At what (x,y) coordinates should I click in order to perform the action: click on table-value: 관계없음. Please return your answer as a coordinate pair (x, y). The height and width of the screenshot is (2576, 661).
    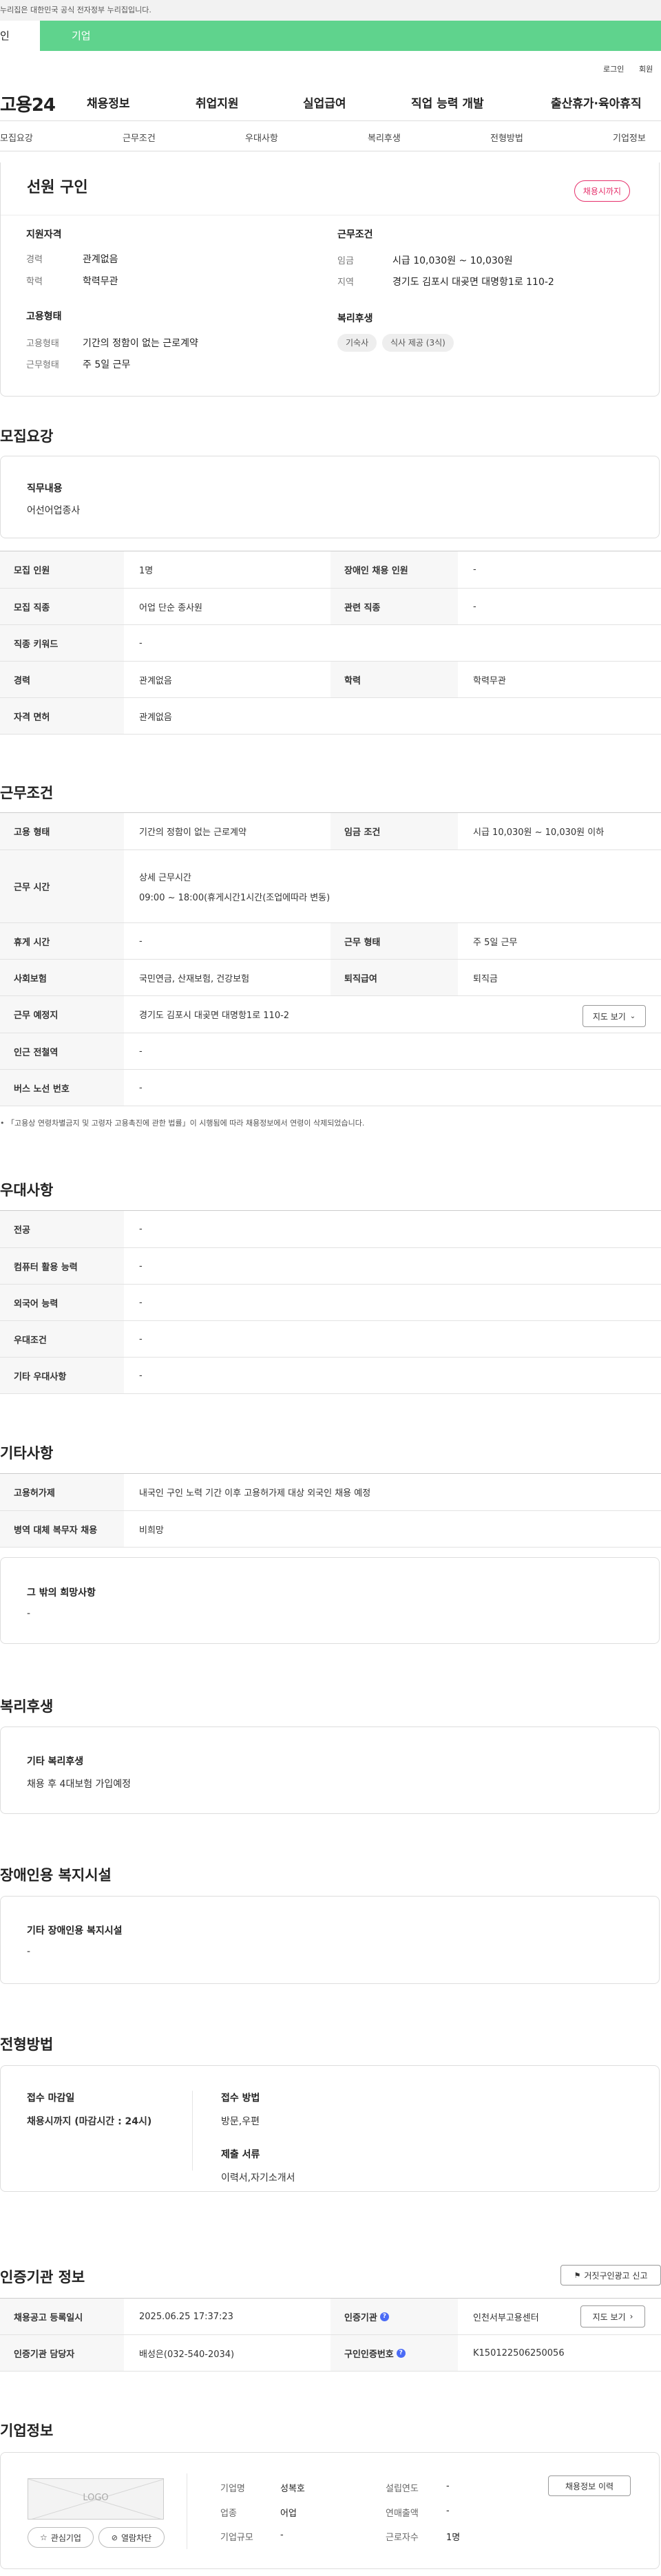
    Looking at the image, I should click on (155, 681).